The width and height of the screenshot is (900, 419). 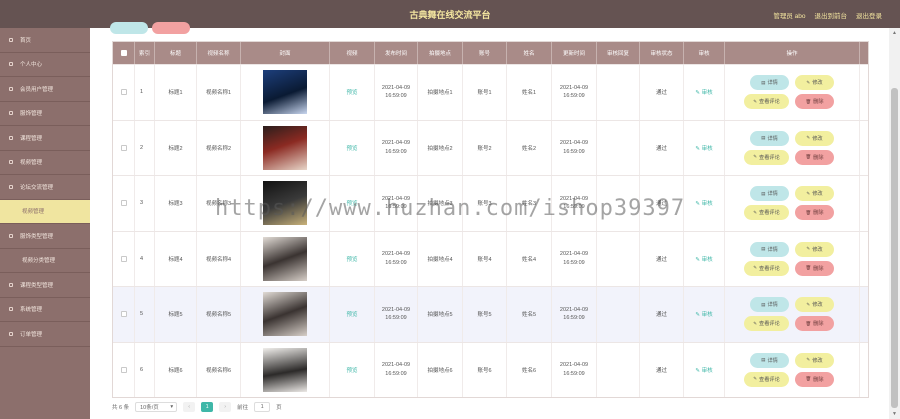 What do you see at coordinates (45, 138) in the screenshot?
I see `sidebar-item: 课程管理` at bounding box center [45, 138].